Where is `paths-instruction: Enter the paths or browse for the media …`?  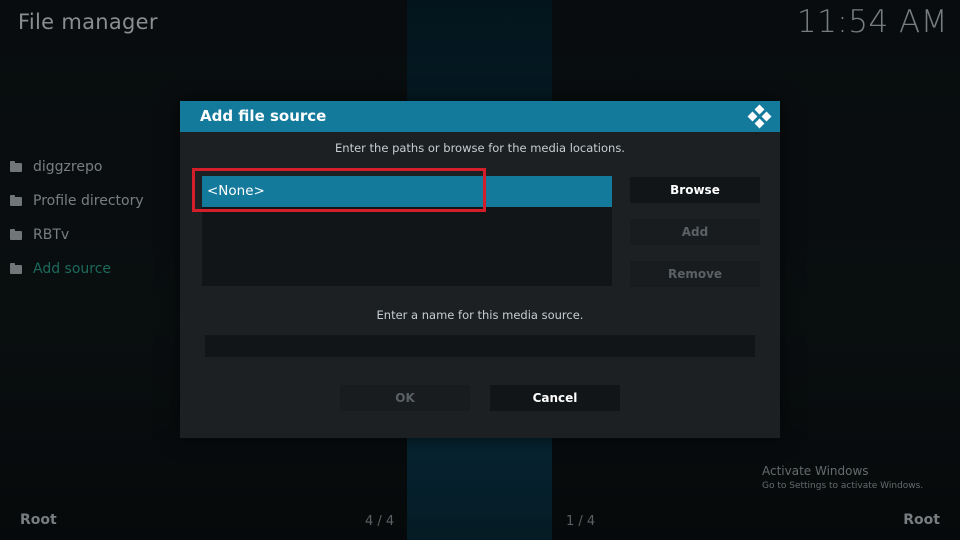 paths-instruction: Enter the paths or browse for the media … is located at coordinates (480, 148).